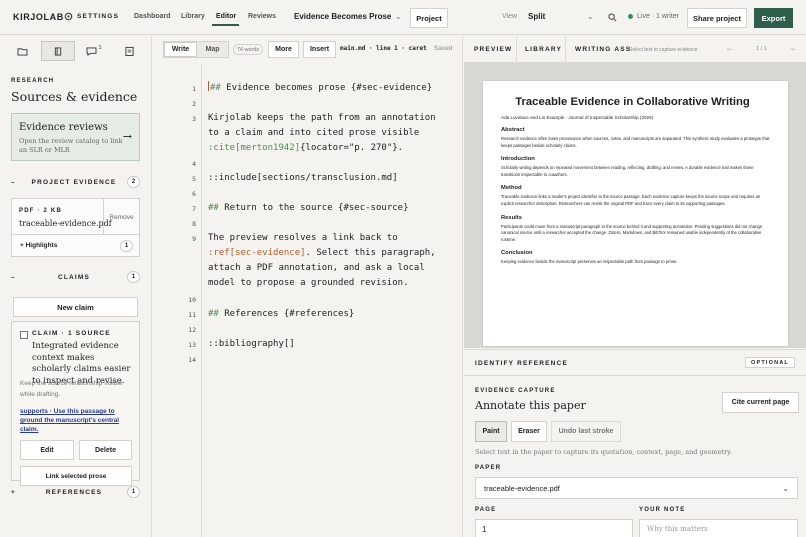 This screenshot has height=537, width=806. Describe the element at coordinates (342, 16) in the screenshot. I see `document-title: Evidence Becomes Prose` at that location.